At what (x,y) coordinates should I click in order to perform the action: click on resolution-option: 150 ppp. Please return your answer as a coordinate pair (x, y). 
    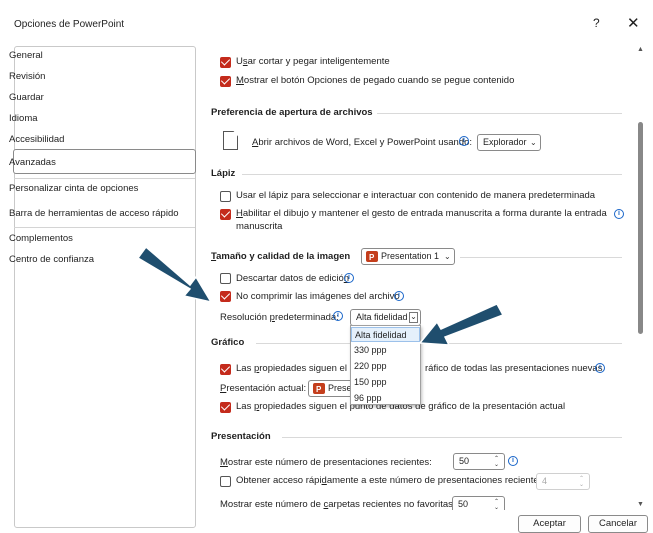
    Looking at the image, I should click on (370, 382).